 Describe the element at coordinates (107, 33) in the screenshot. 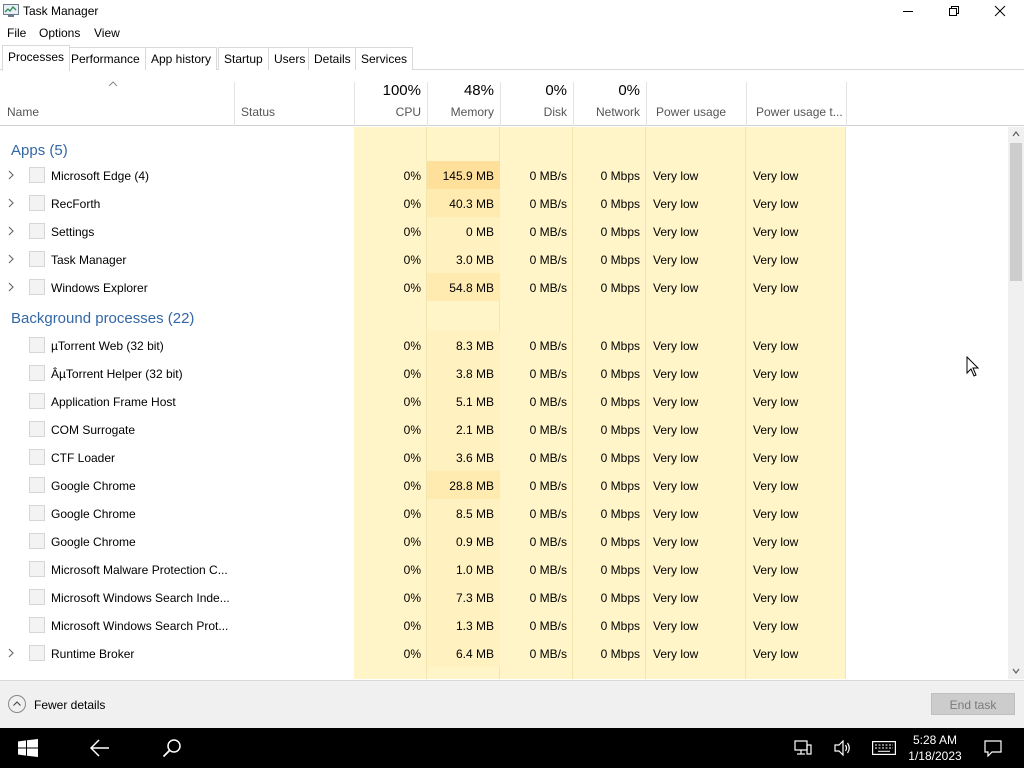

I see `menu-view: View` at that location.